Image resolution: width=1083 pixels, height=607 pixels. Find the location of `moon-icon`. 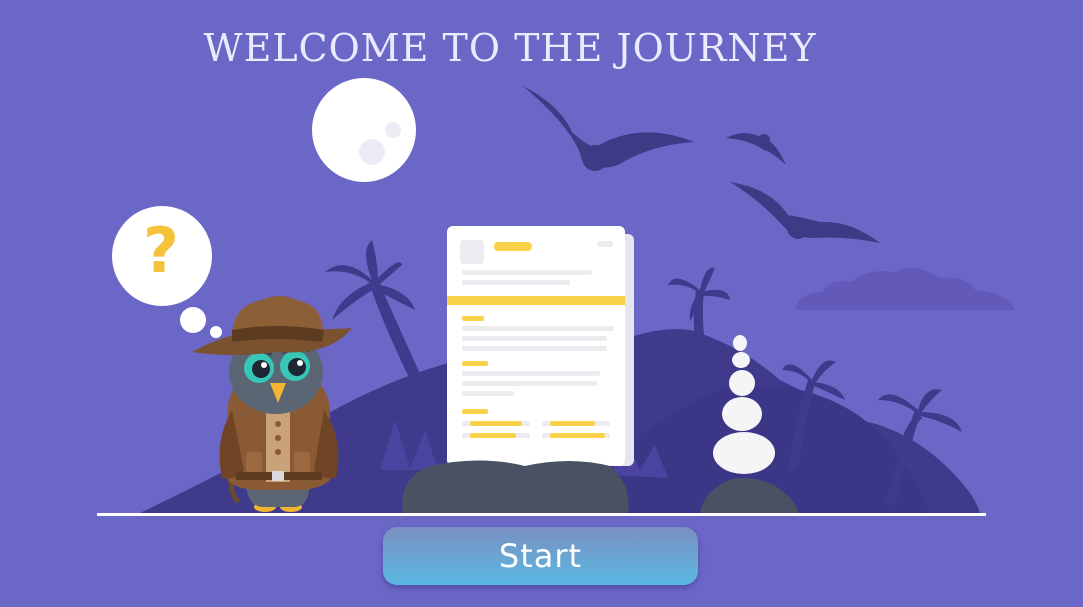

moon-icon is located at coordinates (364, 130).